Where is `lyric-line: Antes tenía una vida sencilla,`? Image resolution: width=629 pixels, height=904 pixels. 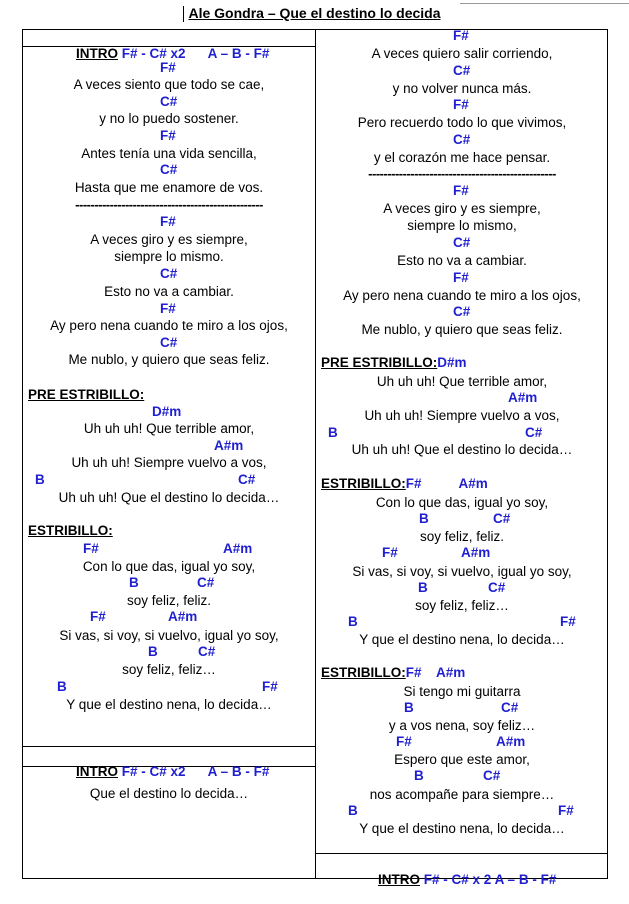
lyric-line: Antes tenía una vida sencilla, is located at coordinates (169, 153).